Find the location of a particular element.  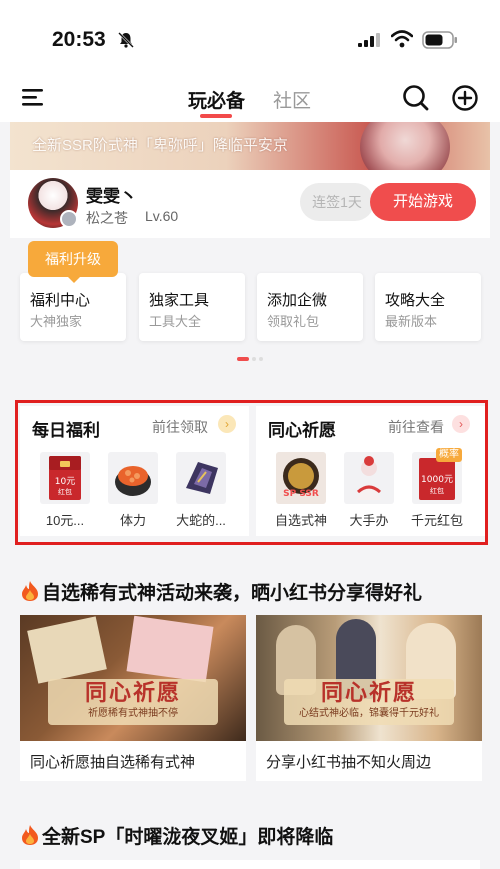

section-title-new-sp: 全新SP「时曜泷夜叉姬」即将降临 is located at coordinates (176, 835).